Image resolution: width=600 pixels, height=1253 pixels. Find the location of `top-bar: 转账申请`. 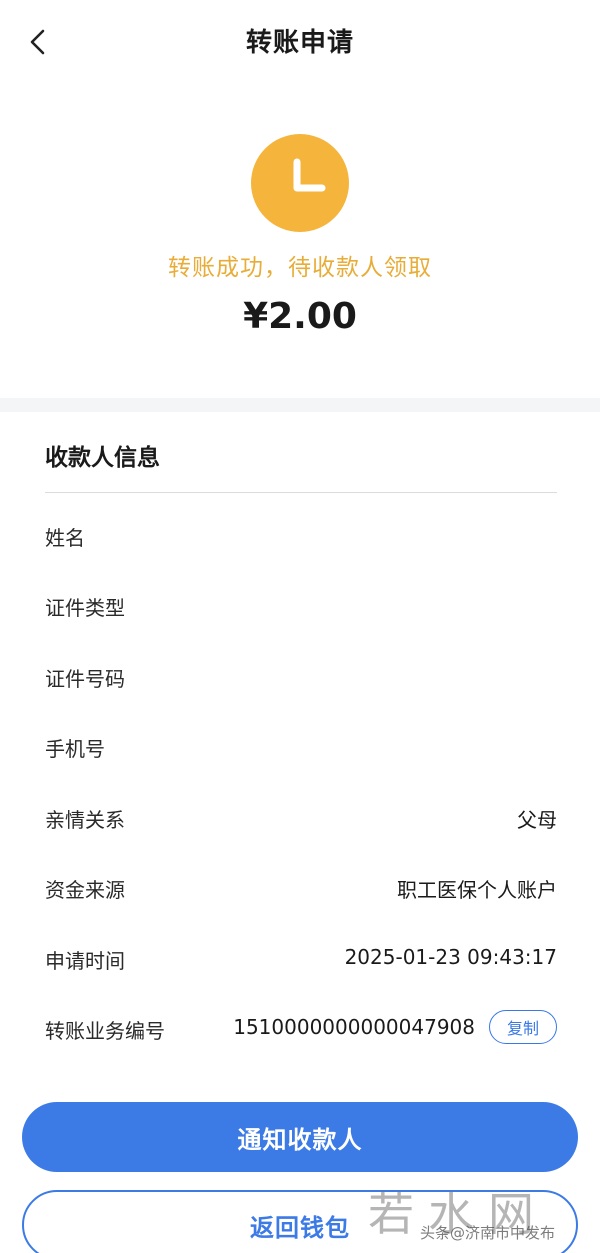

top-bar: 转账申请 is located at coordinates (300, 42).